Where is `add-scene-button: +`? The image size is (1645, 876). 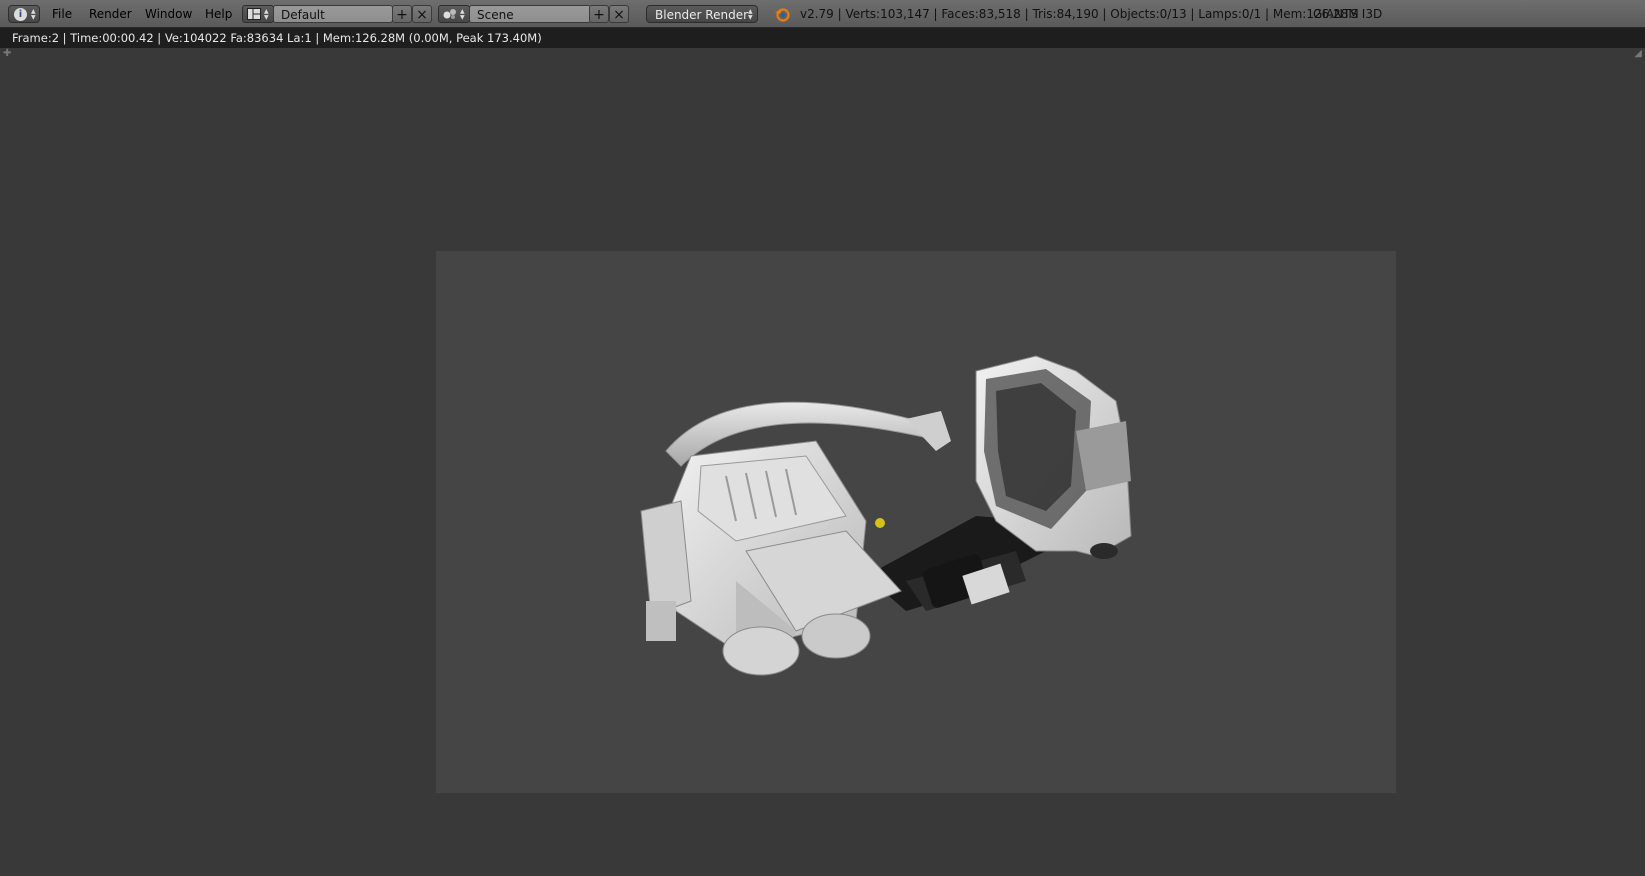
add-scene-button: + is located at coordinates (599, 14).